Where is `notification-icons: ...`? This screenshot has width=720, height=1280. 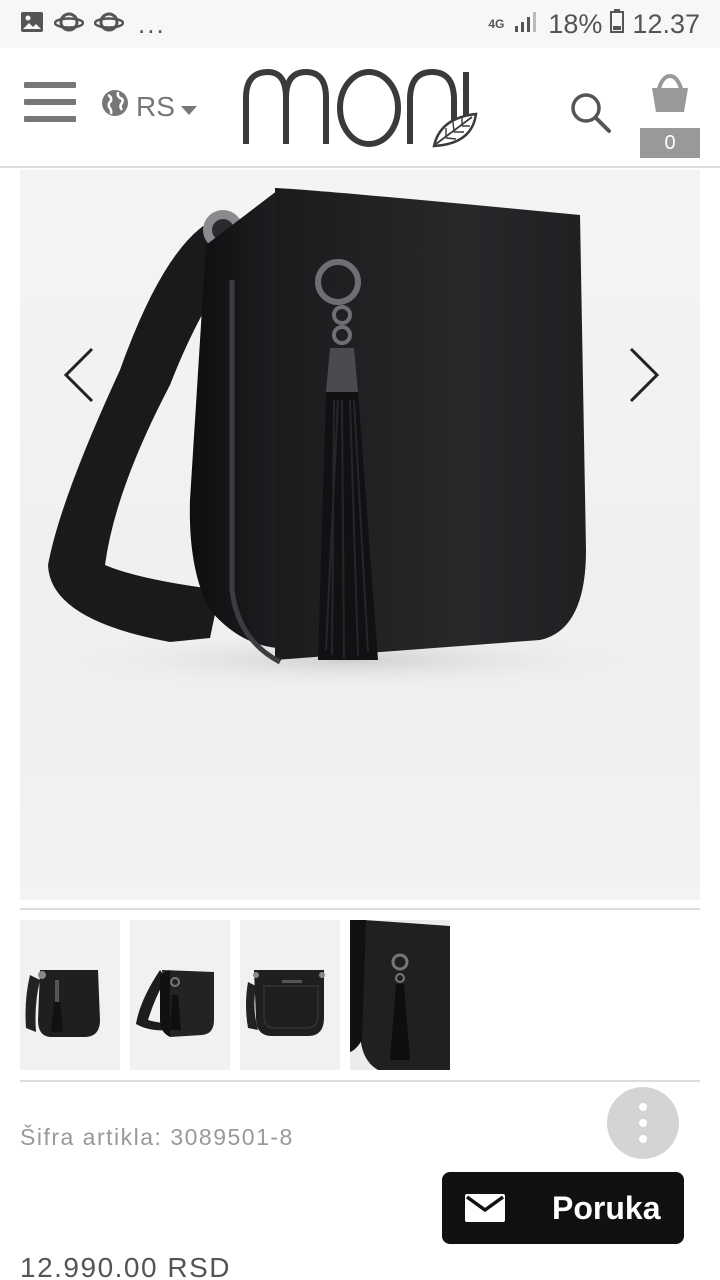 notification-icons: ... is located at coordinates (93, 24).